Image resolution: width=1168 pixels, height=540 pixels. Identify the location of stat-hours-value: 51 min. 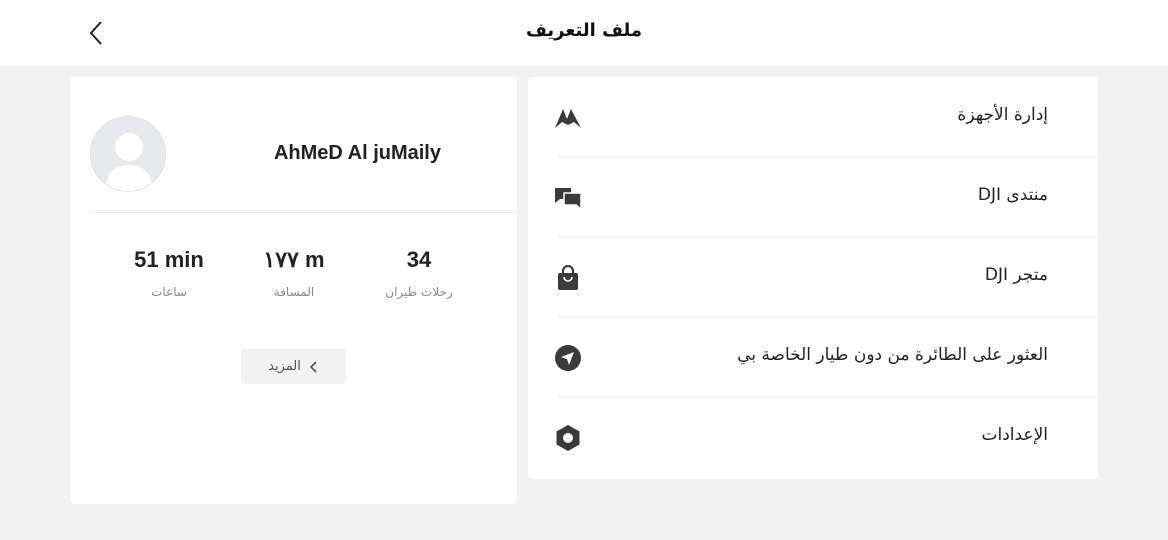
(169, 259).